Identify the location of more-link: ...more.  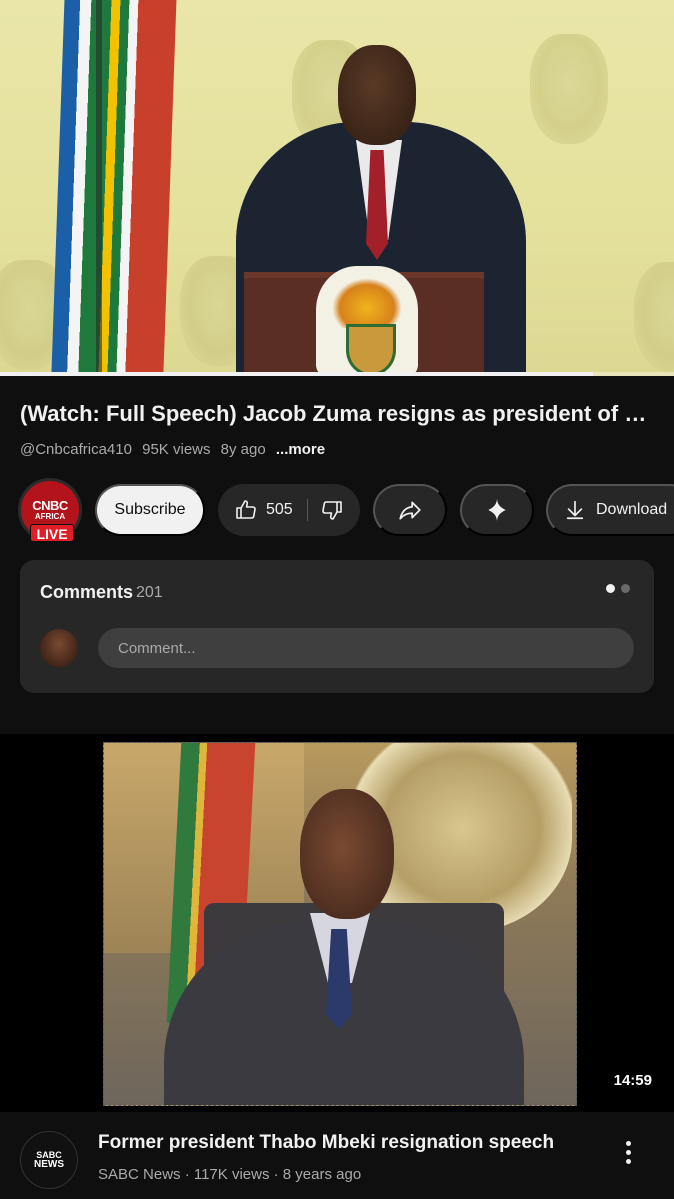
(300, 449).